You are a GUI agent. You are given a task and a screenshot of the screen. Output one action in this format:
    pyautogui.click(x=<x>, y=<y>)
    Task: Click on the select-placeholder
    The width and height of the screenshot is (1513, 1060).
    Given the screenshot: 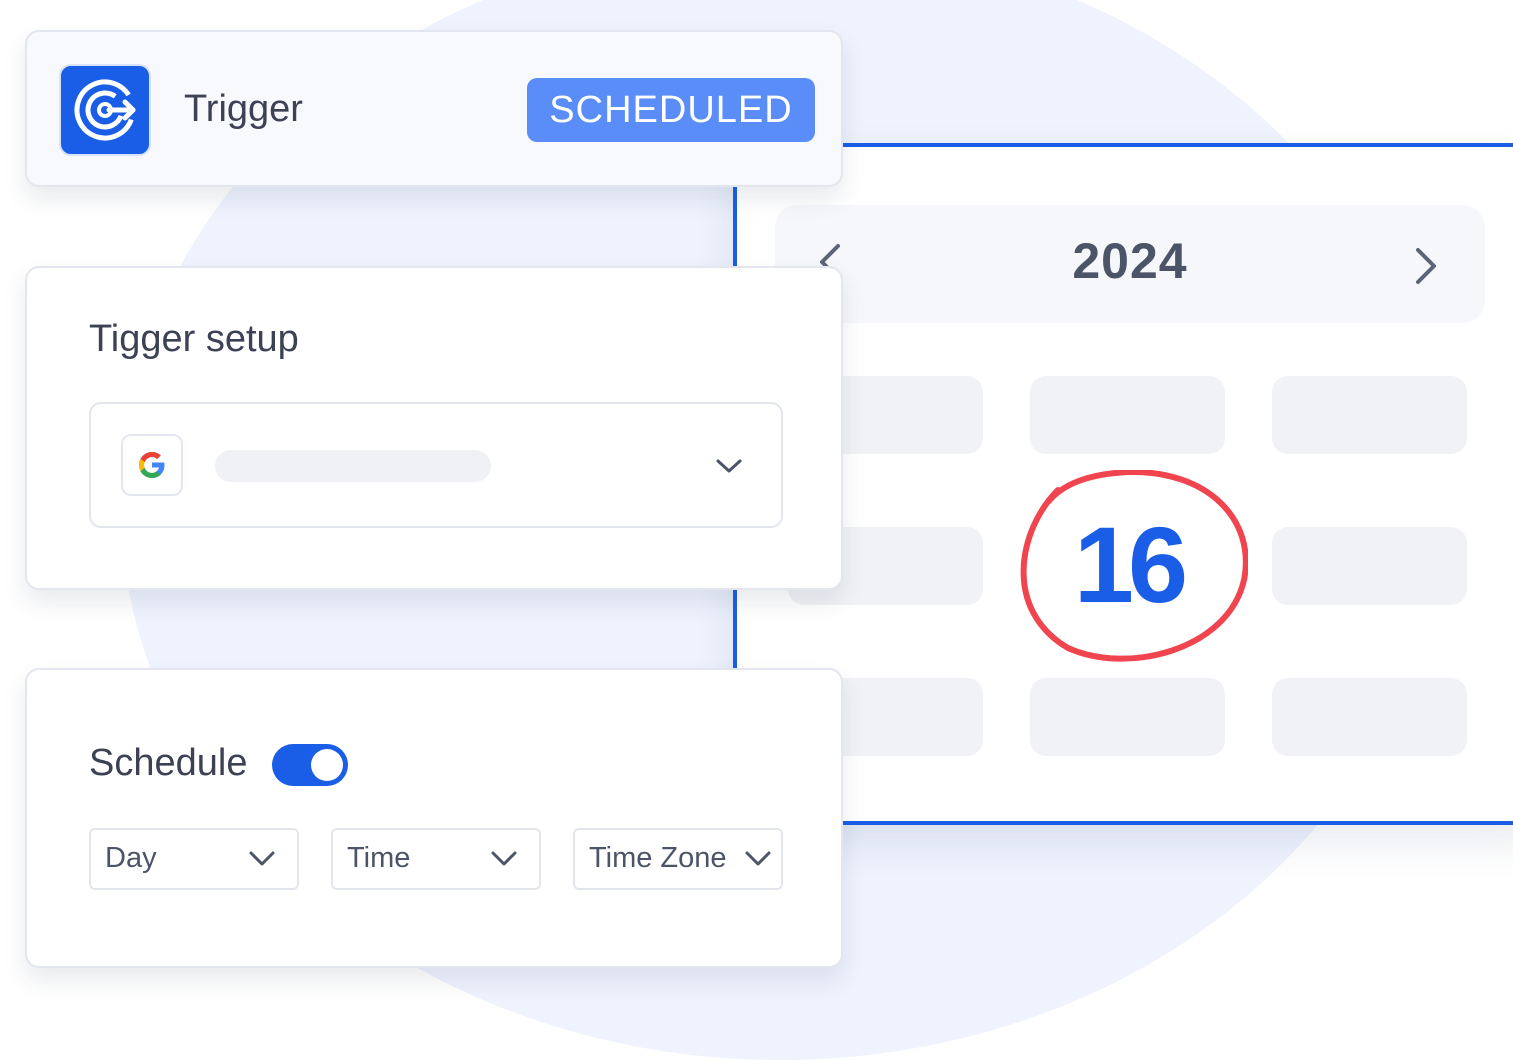 What is the action you would take?
    pyautogui.click(x=353, y=466)
    